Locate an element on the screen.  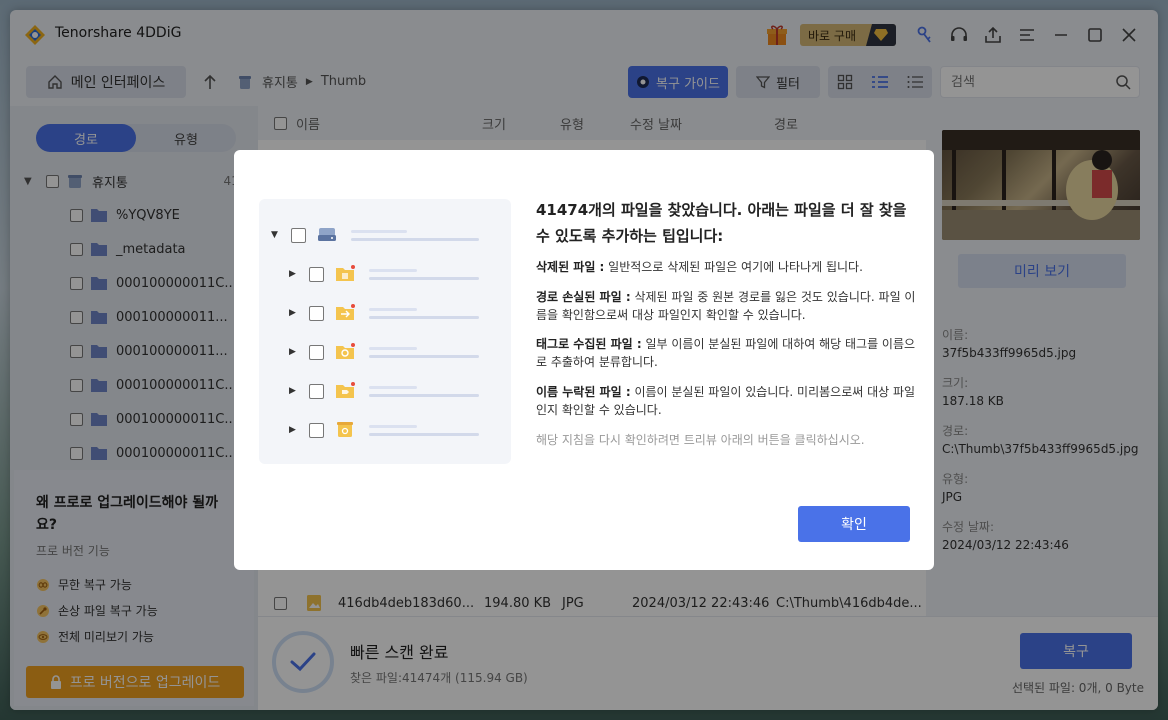
lost-path-folder-icon is located at coordinates (345, 312).